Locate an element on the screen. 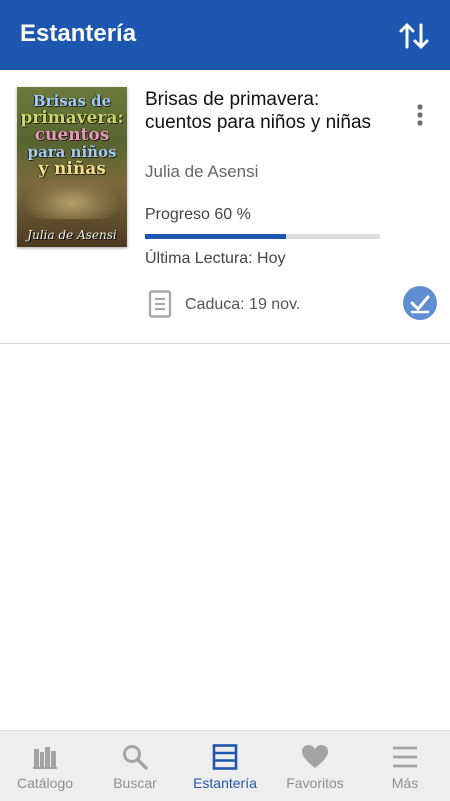 This screenshot has width=450, height=801. nav-label: Buscar is located at coordinates (135, 783).